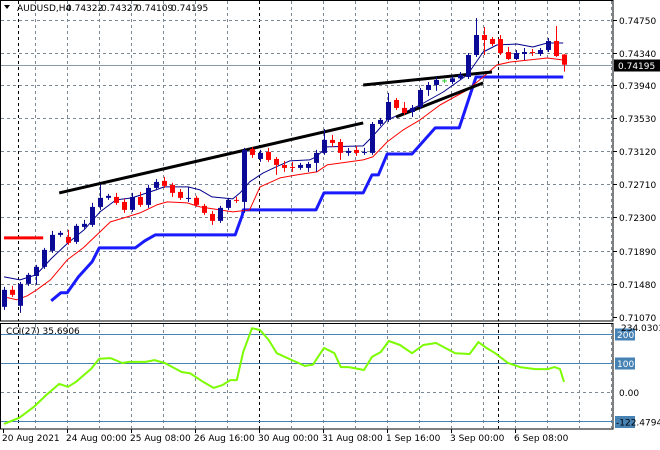 The image size is (660, 450). Describe the element at coordinates (160, 439) in the screenshot. I see `time-tick-label: 25 Aug 08:00` at that location.